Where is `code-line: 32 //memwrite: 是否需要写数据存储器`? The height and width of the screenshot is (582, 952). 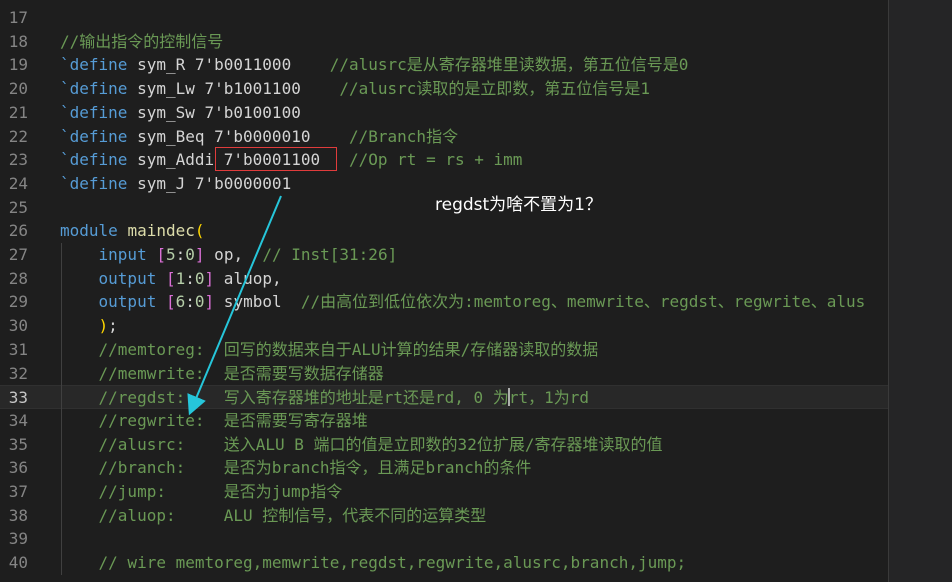
code-line: 32 //memwrite: 是否需要写数据存储器 is located at coordinates (444, 374).